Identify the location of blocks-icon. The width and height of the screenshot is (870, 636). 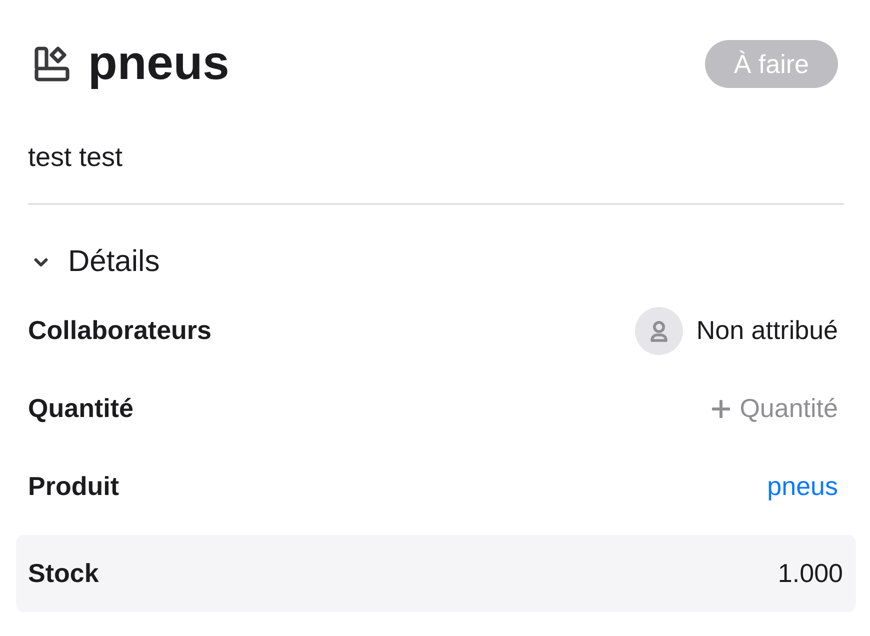
(52, 64).